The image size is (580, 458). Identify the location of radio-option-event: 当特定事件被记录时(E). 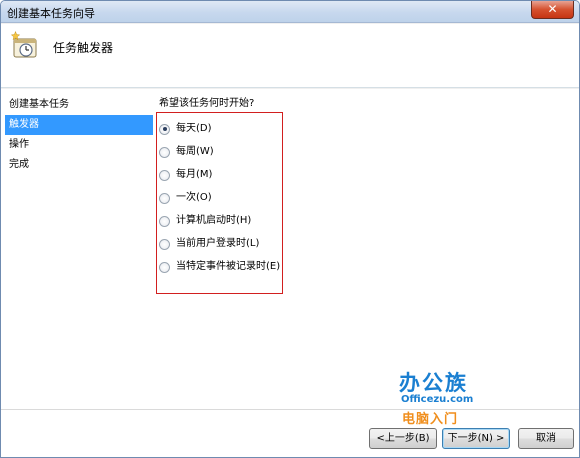
(219, 267).